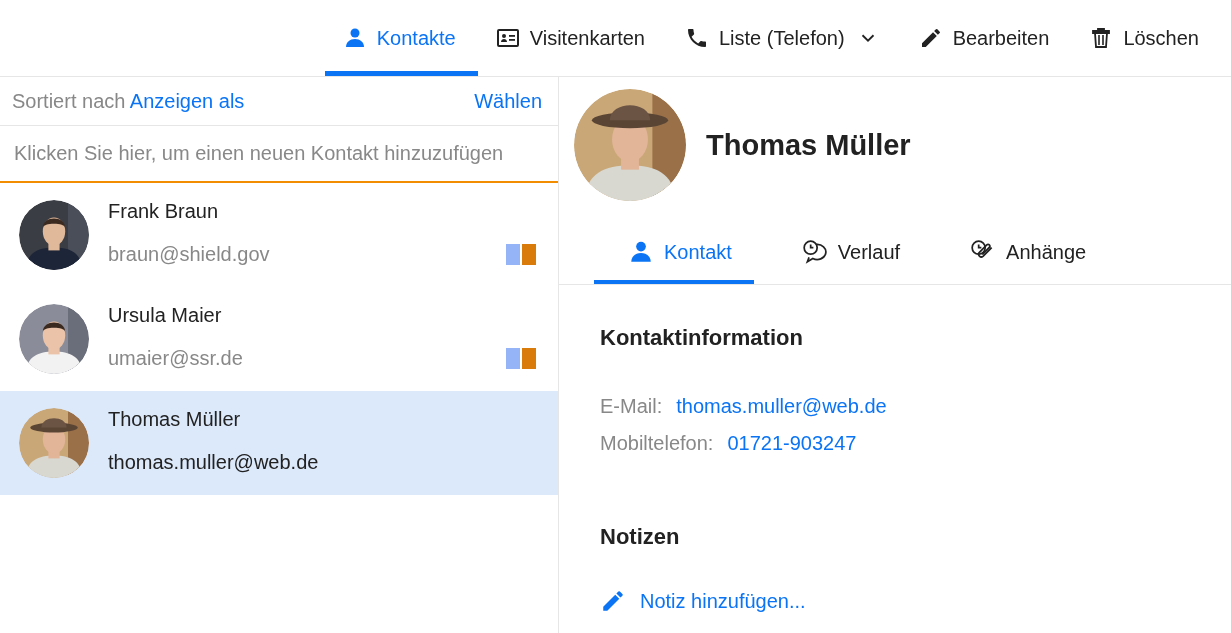 This screenshot has width=1231, height=633. Describe the element at coordinates (640, 537) in the screenshot. I see `section-heading: Notizen` at that location.